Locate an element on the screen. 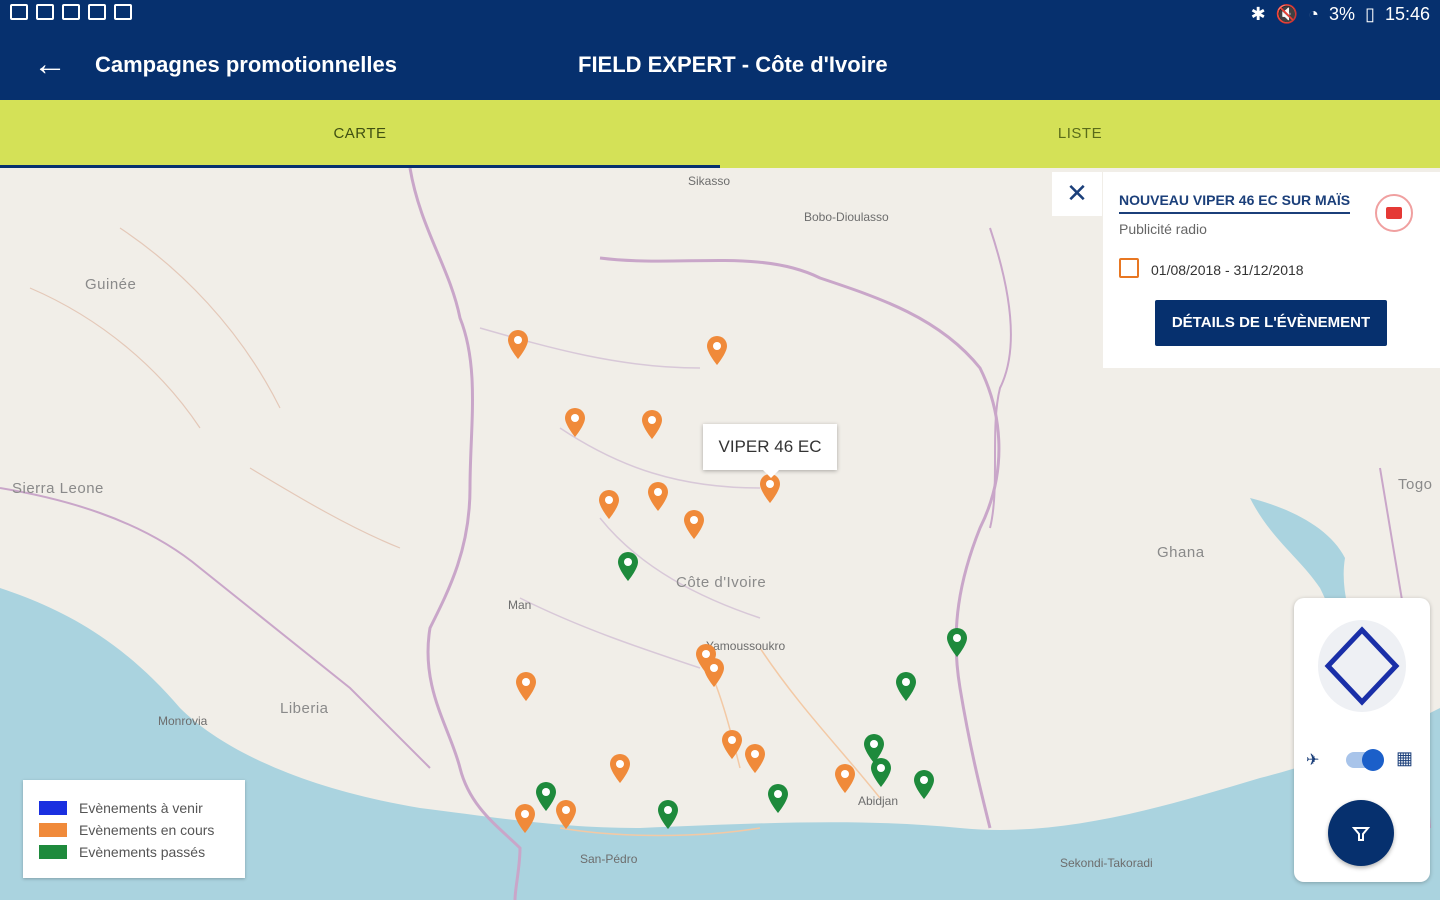 The width and height of the screenshot is (1440, 900). close-icon: ✕ is located at coordinates (1077, 194).